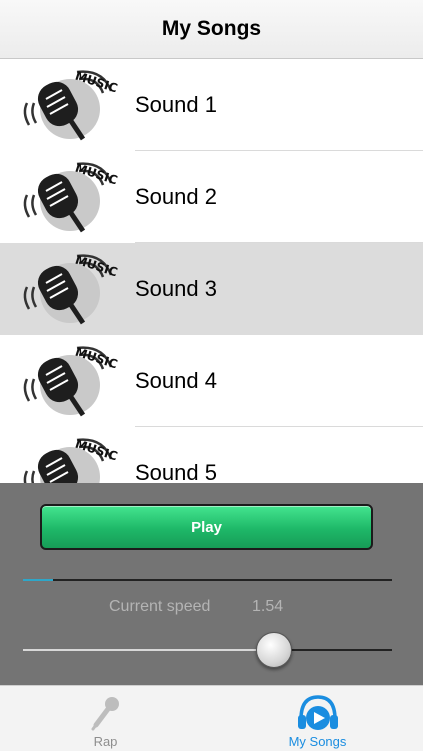  What do you see at coordinates (105, 714) in the screenshot?
I see `microphone-icon` at bounding box center [105, 714].